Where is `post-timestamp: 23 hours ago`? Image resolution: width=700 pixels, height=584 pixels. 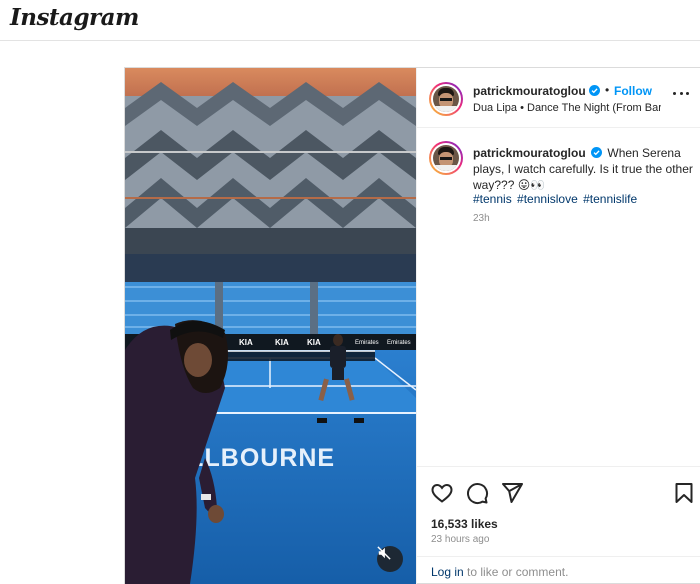
post-timestamp: 23 hours ago is located at coordinates (460, 539).